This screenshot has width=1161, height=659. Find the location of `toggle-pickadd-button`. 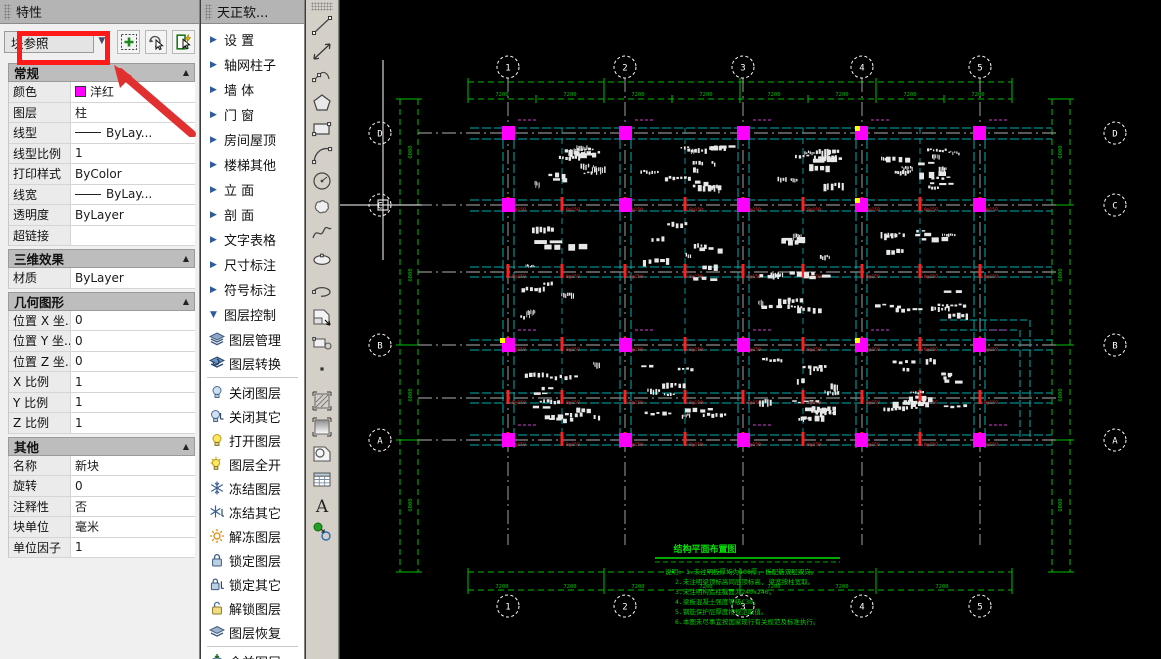

toggle-pickadd-button is located at coordinates (128, 42).